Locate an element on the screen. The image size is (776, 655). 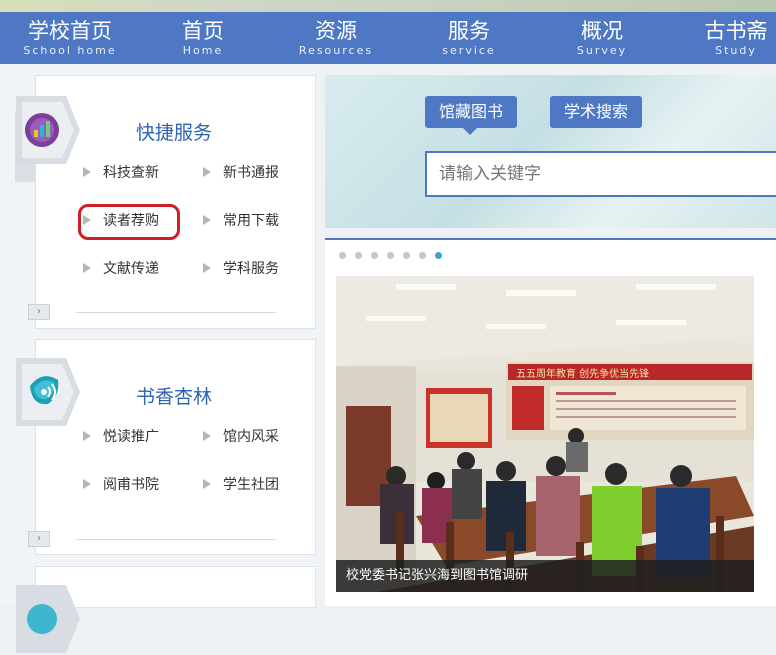
books-title: 书香杏林 is located at coordinates (174, 397).